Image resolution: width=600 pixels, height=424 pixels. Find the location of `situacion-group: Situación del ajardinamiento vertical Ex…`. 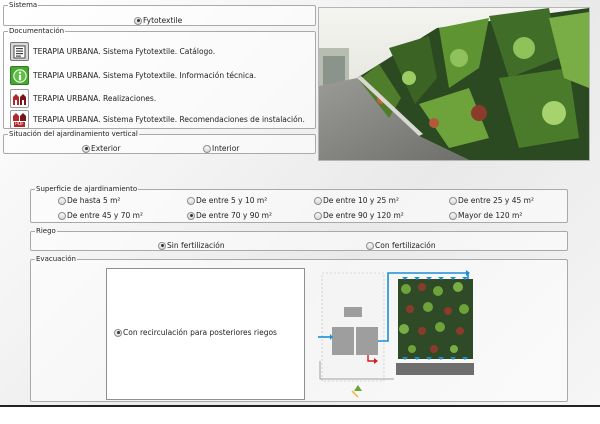

situacion-group: Situación del ajardinamiento vertical Ex… is located at coordinates (159, 142).